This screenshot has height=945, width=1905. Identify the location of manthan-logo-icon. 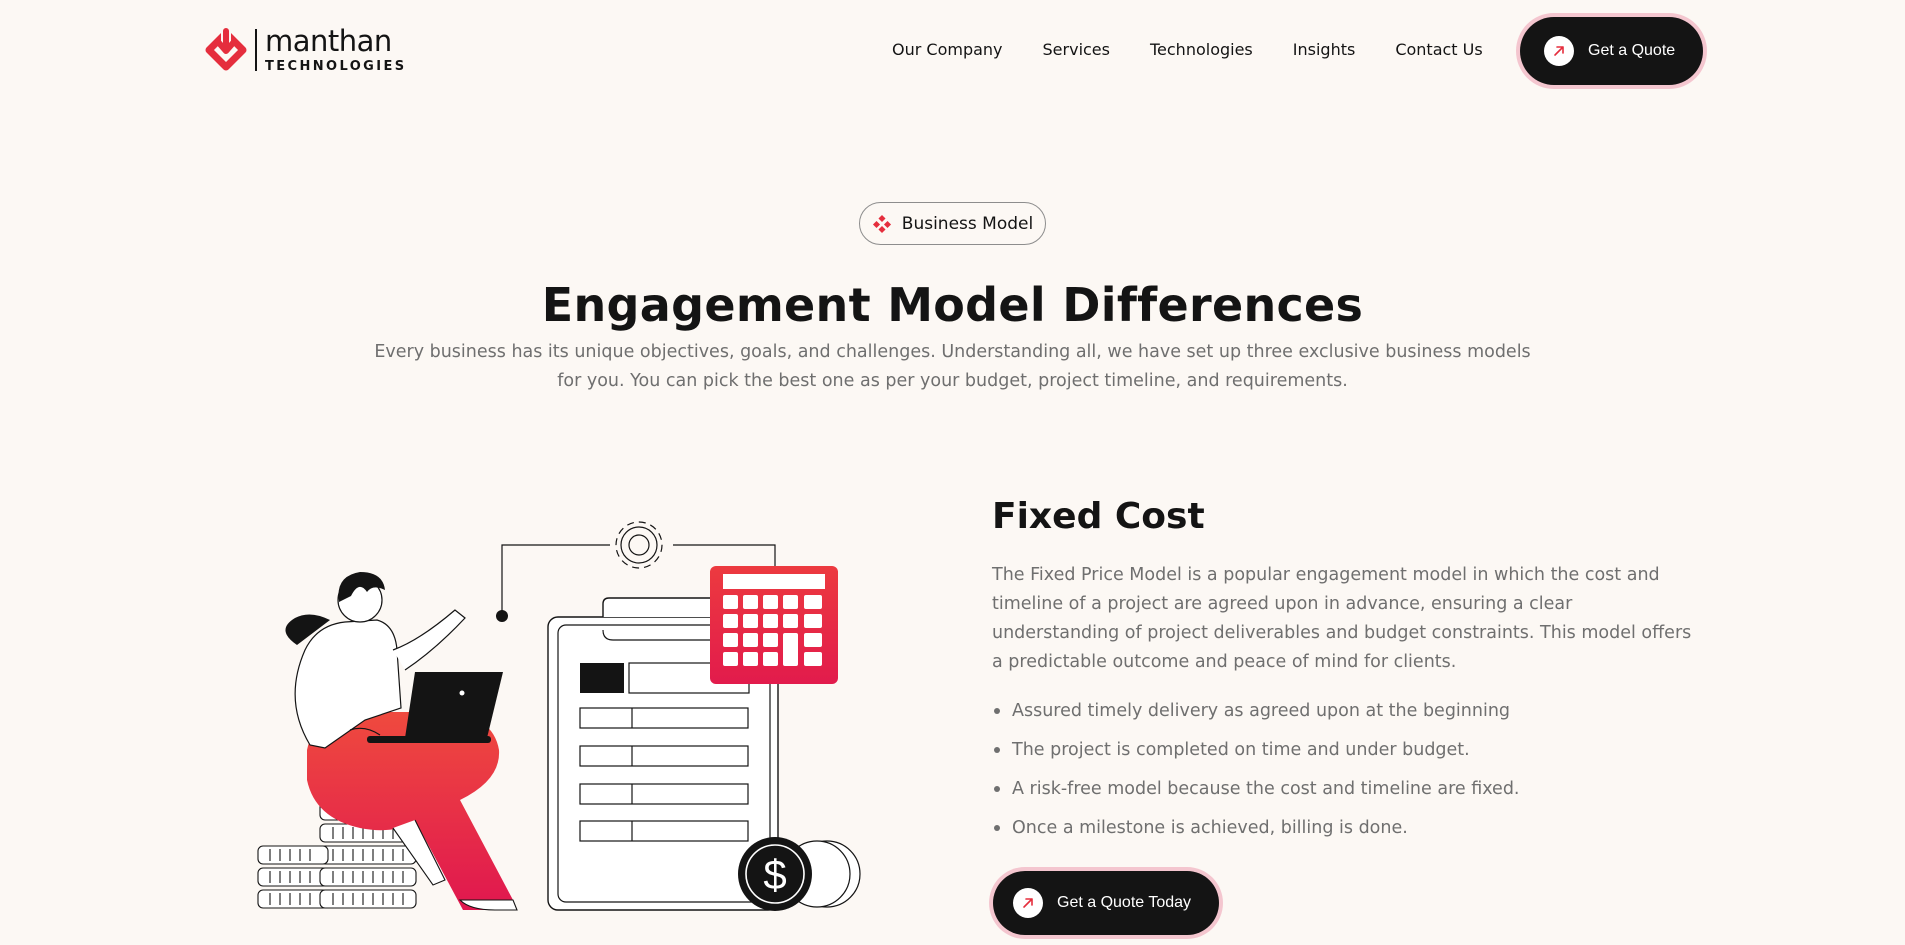
(226, 49).